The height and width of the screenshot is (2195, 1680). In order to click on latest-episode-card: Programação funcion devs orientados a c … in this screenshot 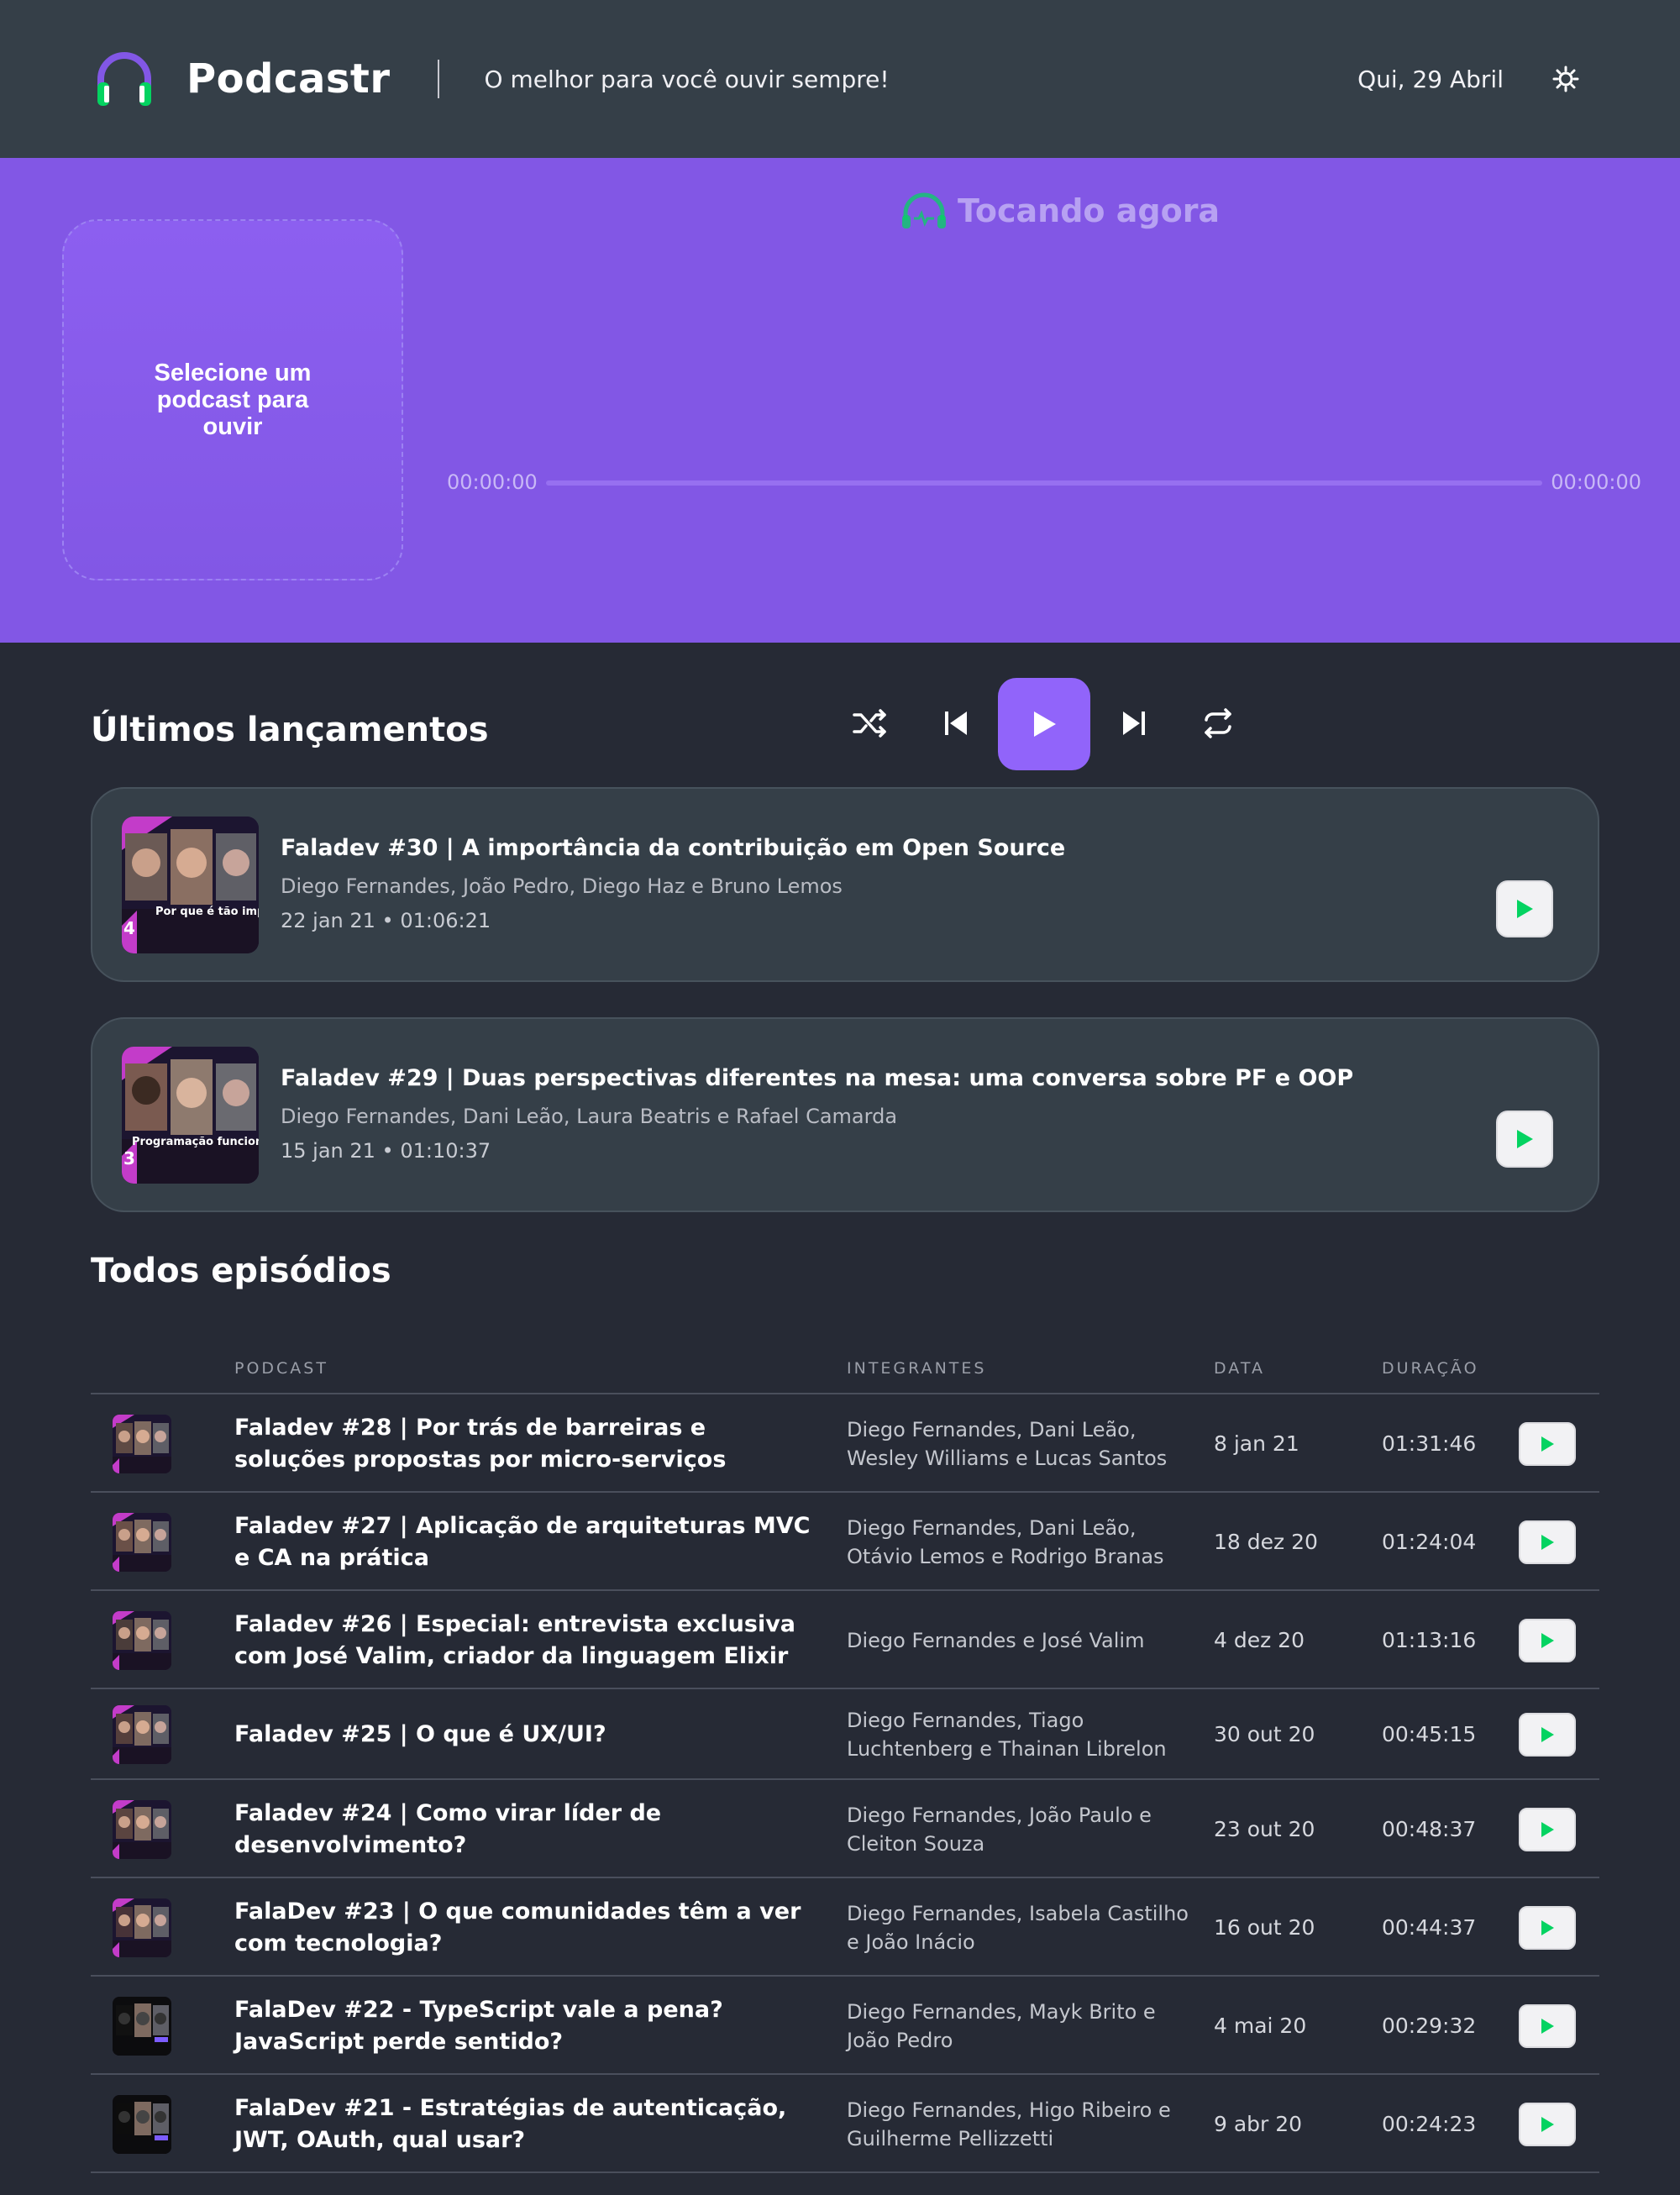, I will do `click(845, 1114)`.